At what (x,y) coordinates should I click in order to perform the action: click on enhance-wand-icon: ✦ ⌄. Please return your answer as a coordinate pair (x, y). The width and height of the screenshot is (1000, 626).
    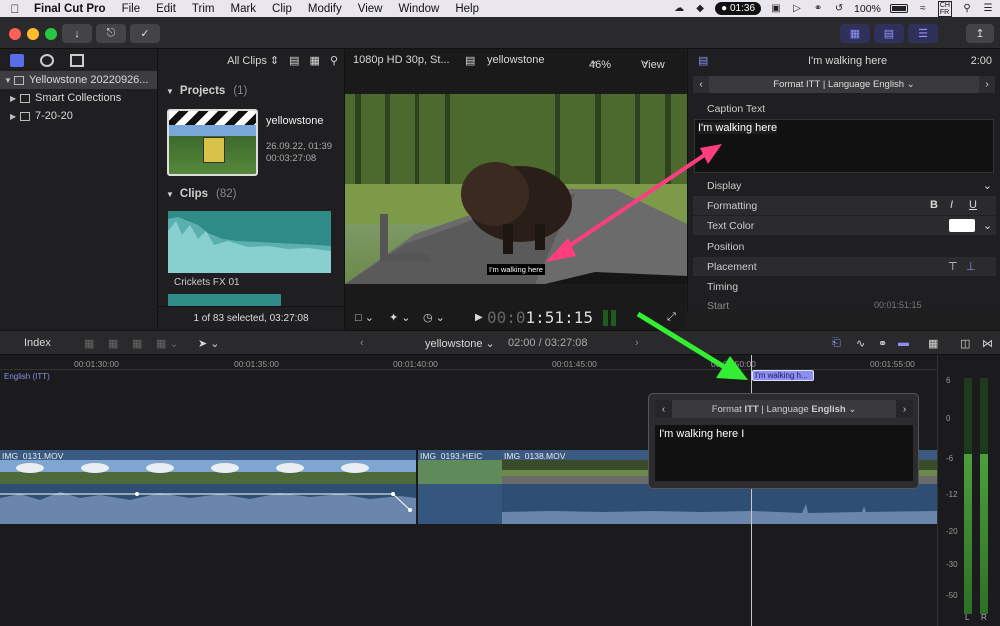
    Looking at the image, I should click on (400, 317).